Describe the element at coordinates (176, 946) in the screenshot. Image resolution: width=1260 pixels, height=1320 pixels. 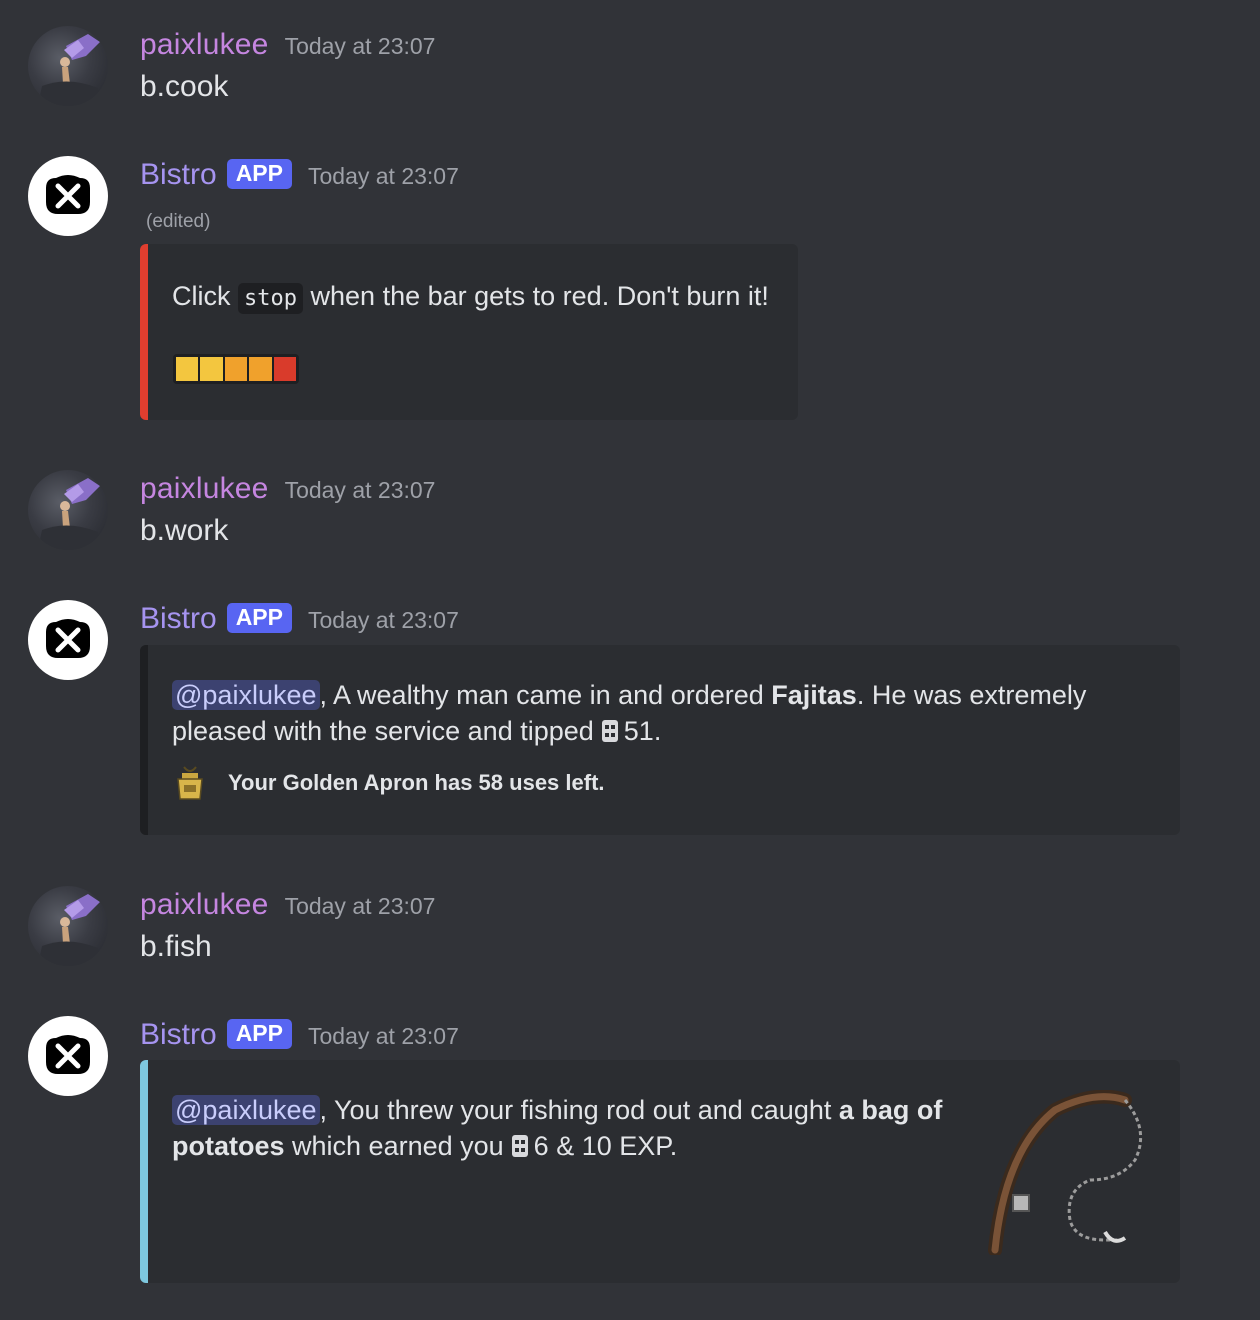
I see `message-content: b.fish` at that location.